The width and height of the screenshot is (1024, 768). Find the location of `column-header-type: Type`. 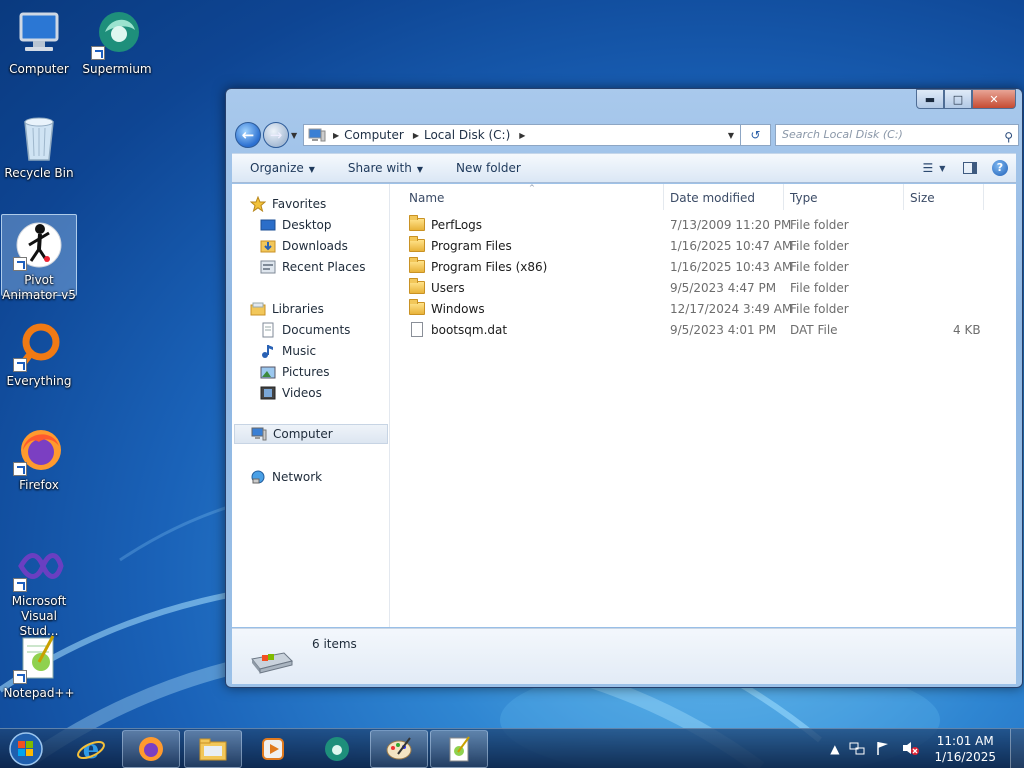

column-header-type: Type is located at coordinates (804, 200).